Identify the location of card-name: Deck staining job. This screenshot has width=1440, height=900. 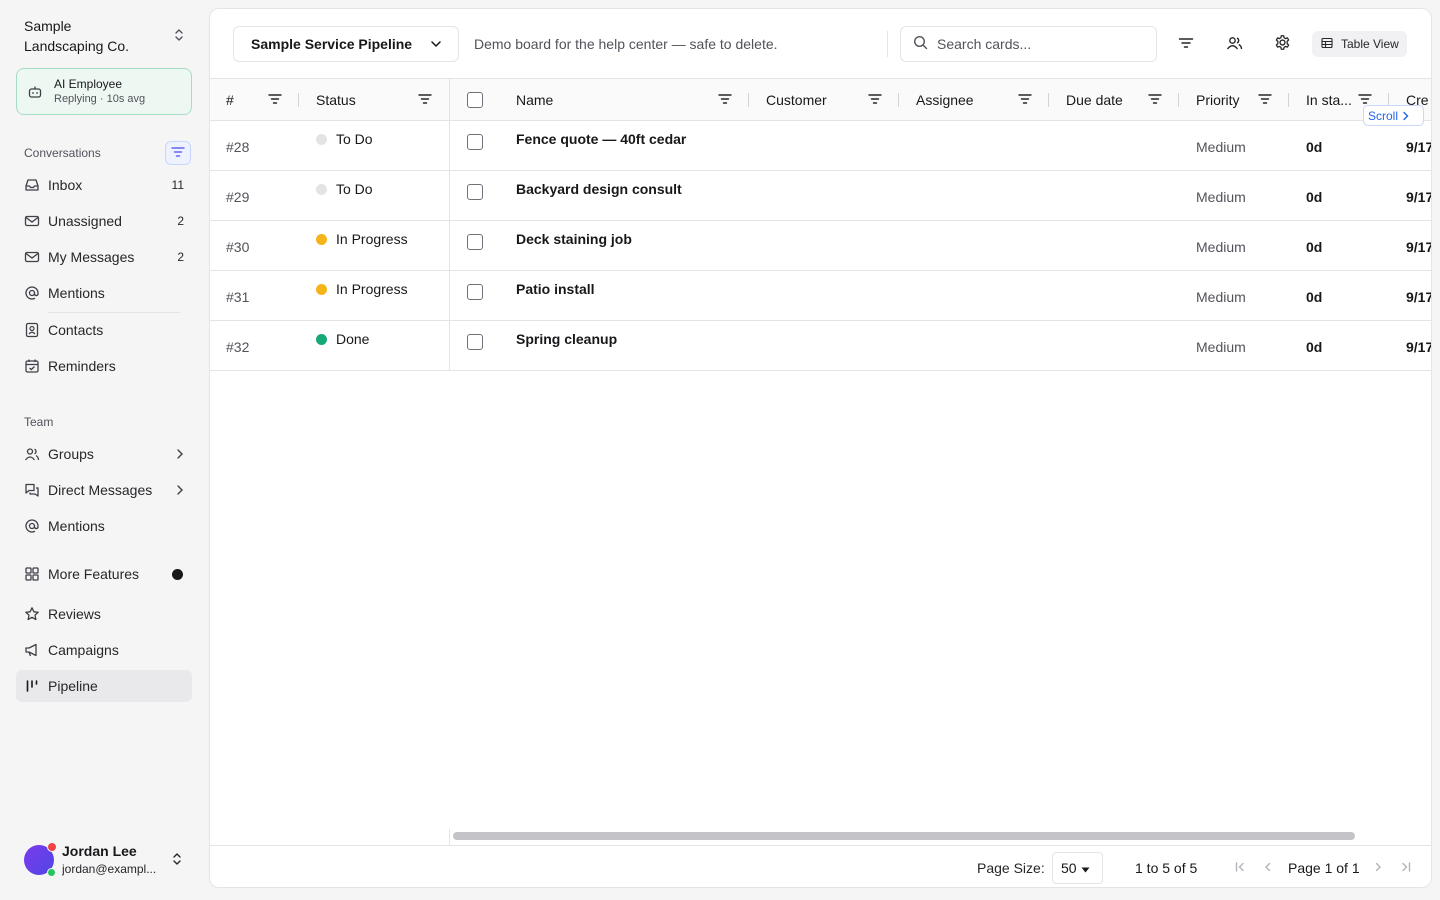
(574, 239).